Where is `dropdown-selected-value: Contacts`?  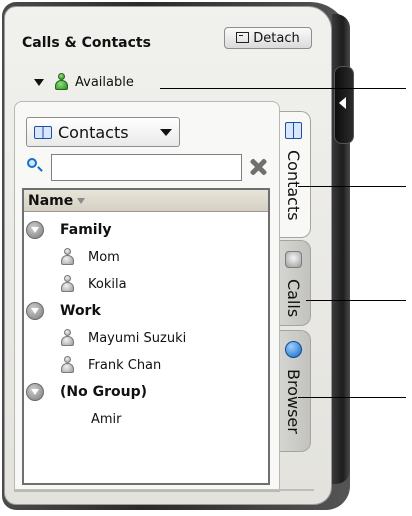 dropdown-selected-value: Contacts is located at coordinates (93, 132).